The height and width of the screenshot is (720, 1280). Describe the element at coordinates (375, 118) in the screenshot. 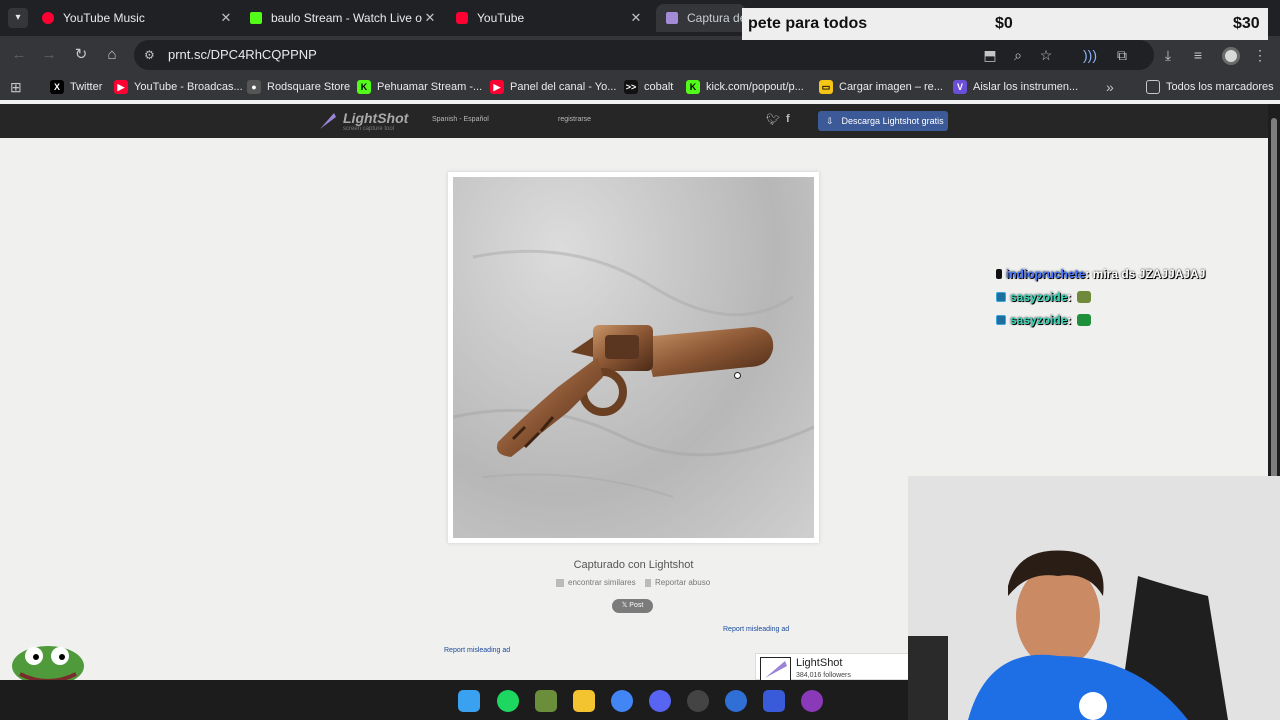

I see `lightshot-logo: LightShot` at that location.